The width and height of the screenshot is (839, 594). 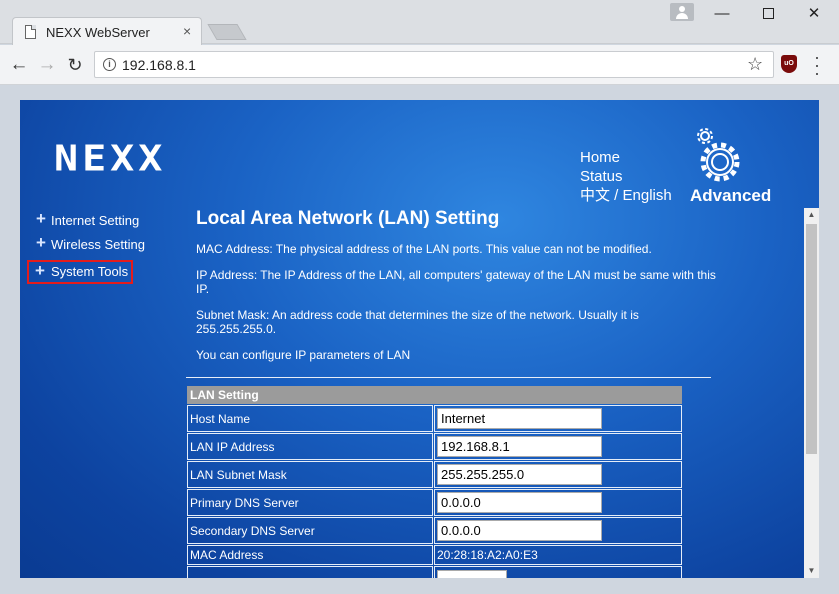 What do you see at coordinates (227, 32) in the screenshot?
I see `new-tab-button` at bounding box center [227, 32].